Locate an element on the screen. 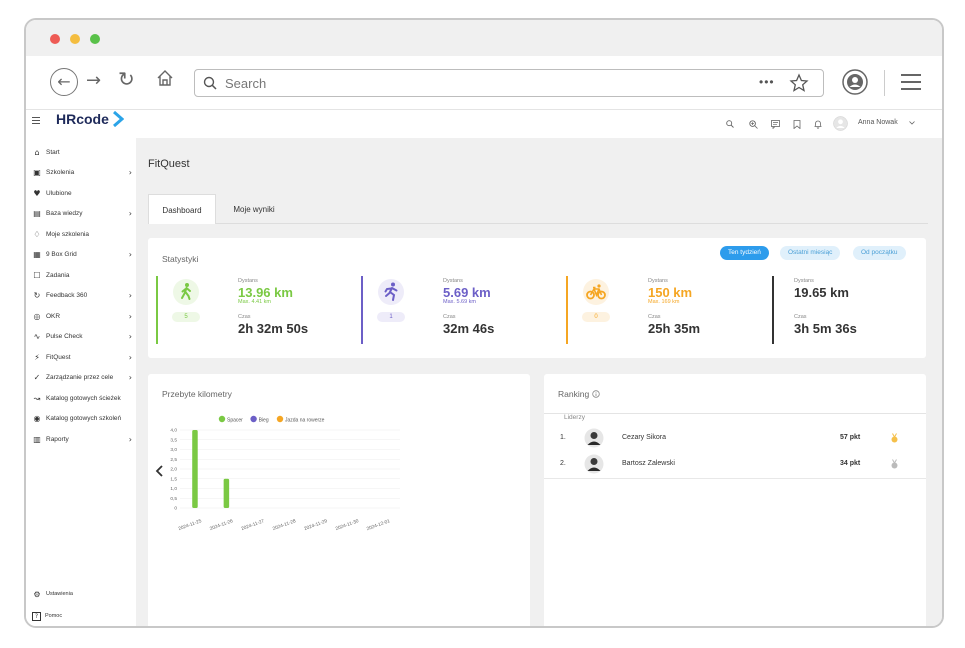  rank-number: 1. is located at coordinates (563, 437).